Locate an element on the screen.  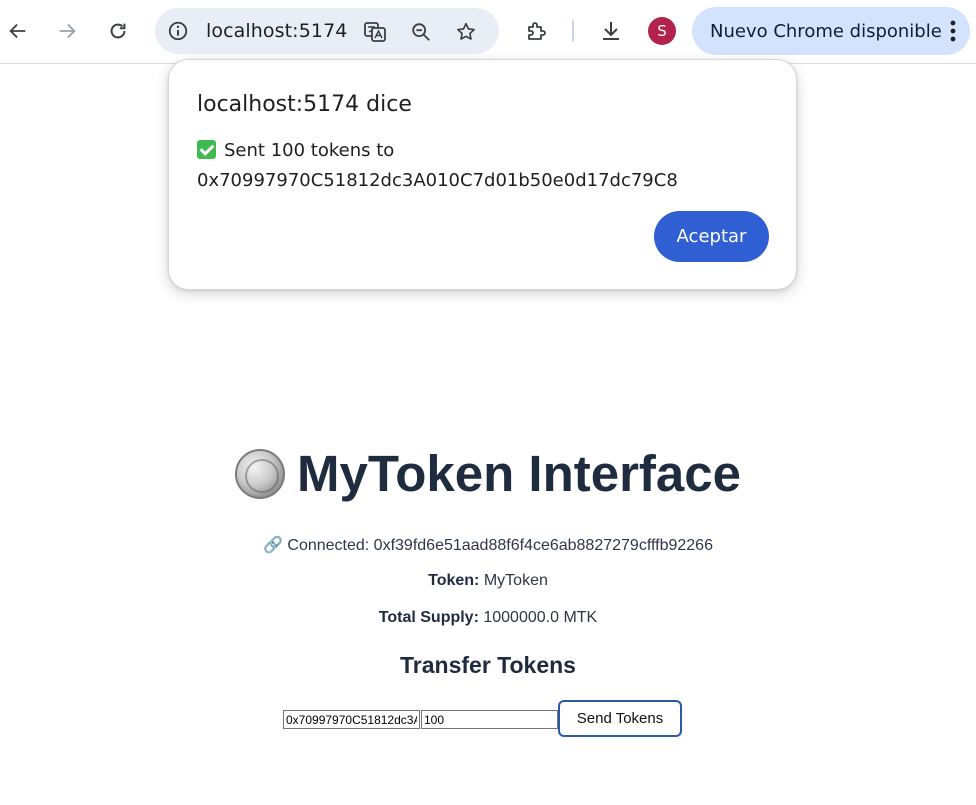
zoom-icon is located at coordinates (421, 32).